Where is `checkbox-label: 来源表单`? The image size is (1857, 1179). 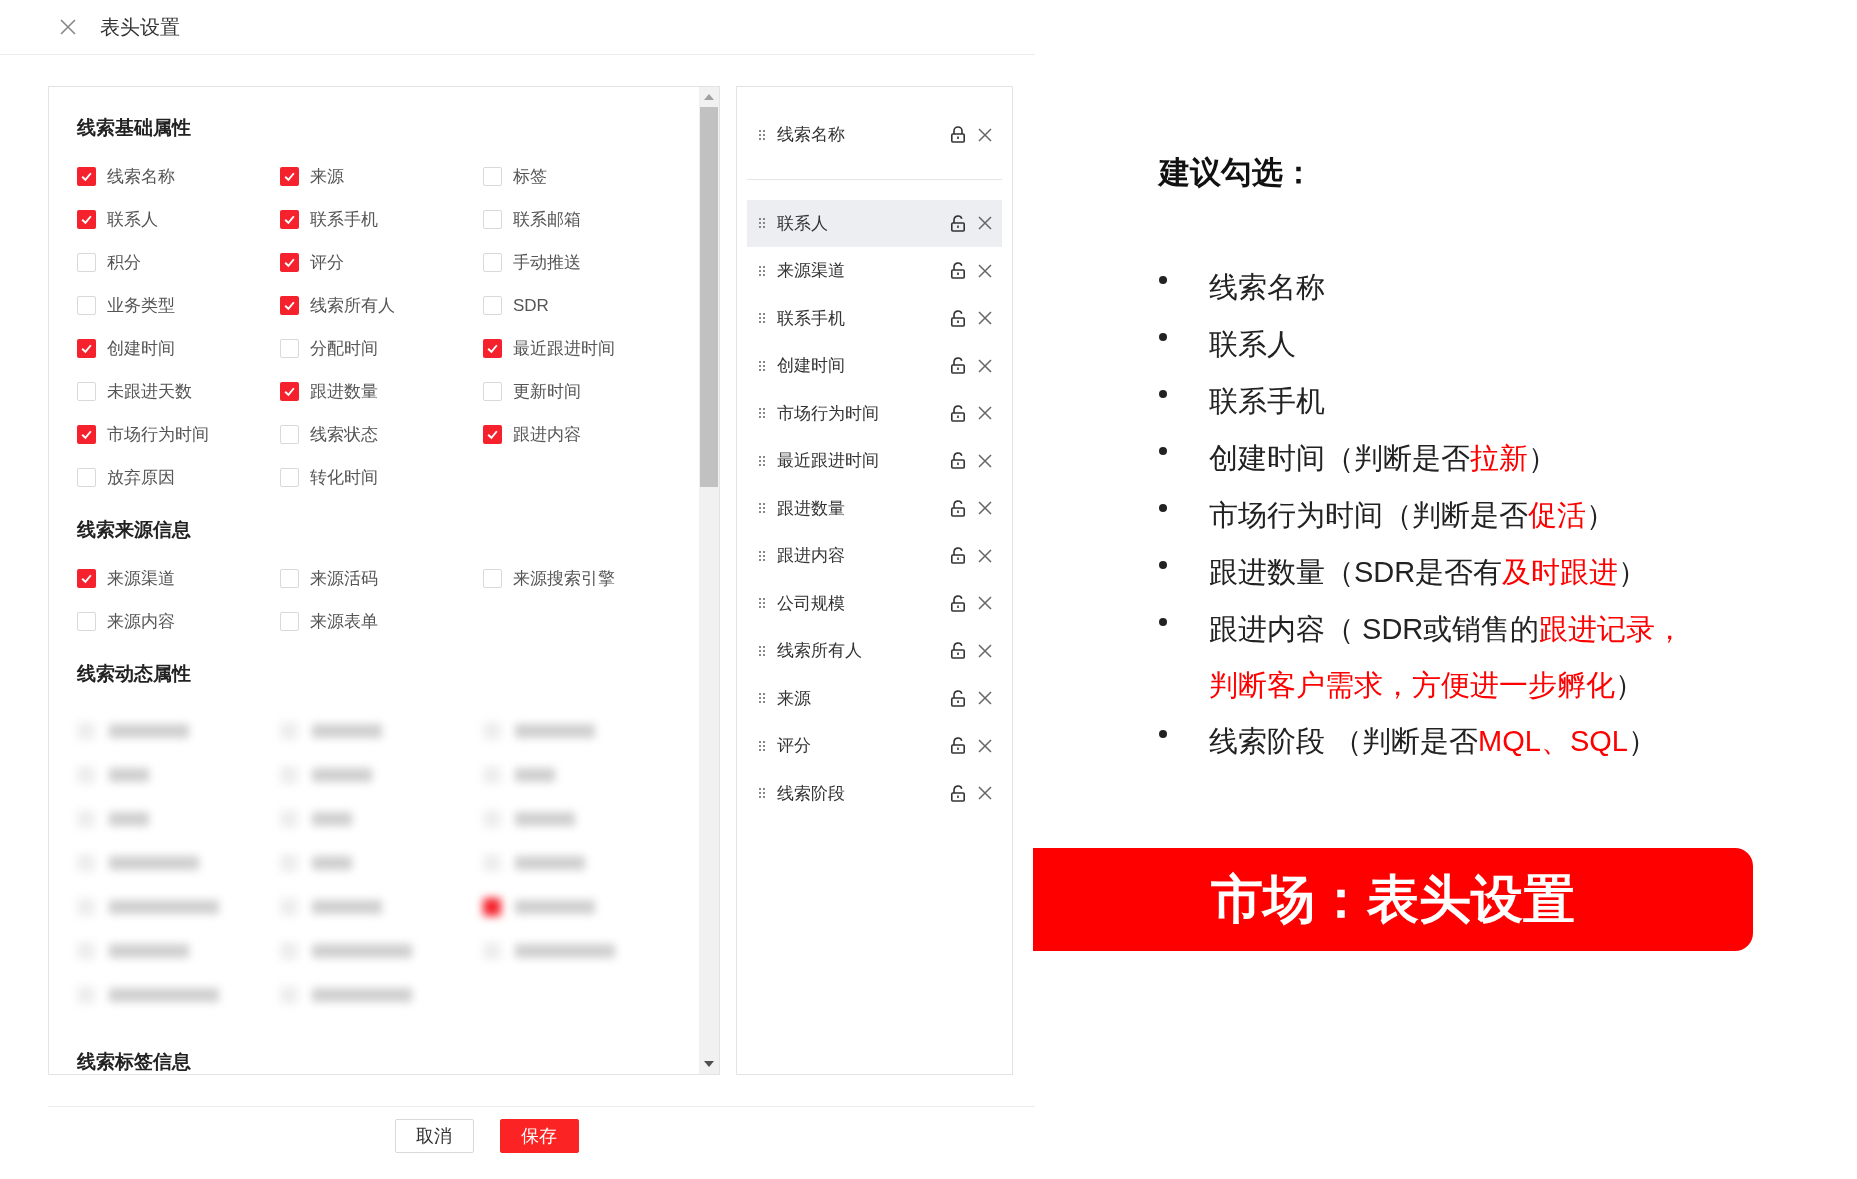
checkbox-label: 来源表单 is located at coordinates (344, 621).